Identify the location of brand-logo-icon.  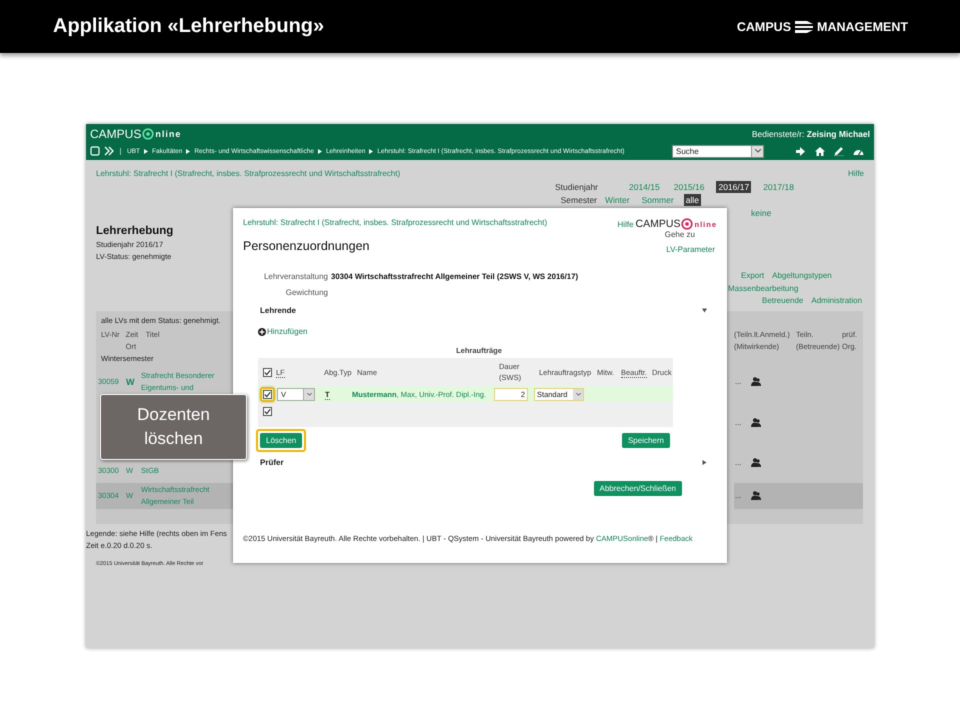
(804, 27).